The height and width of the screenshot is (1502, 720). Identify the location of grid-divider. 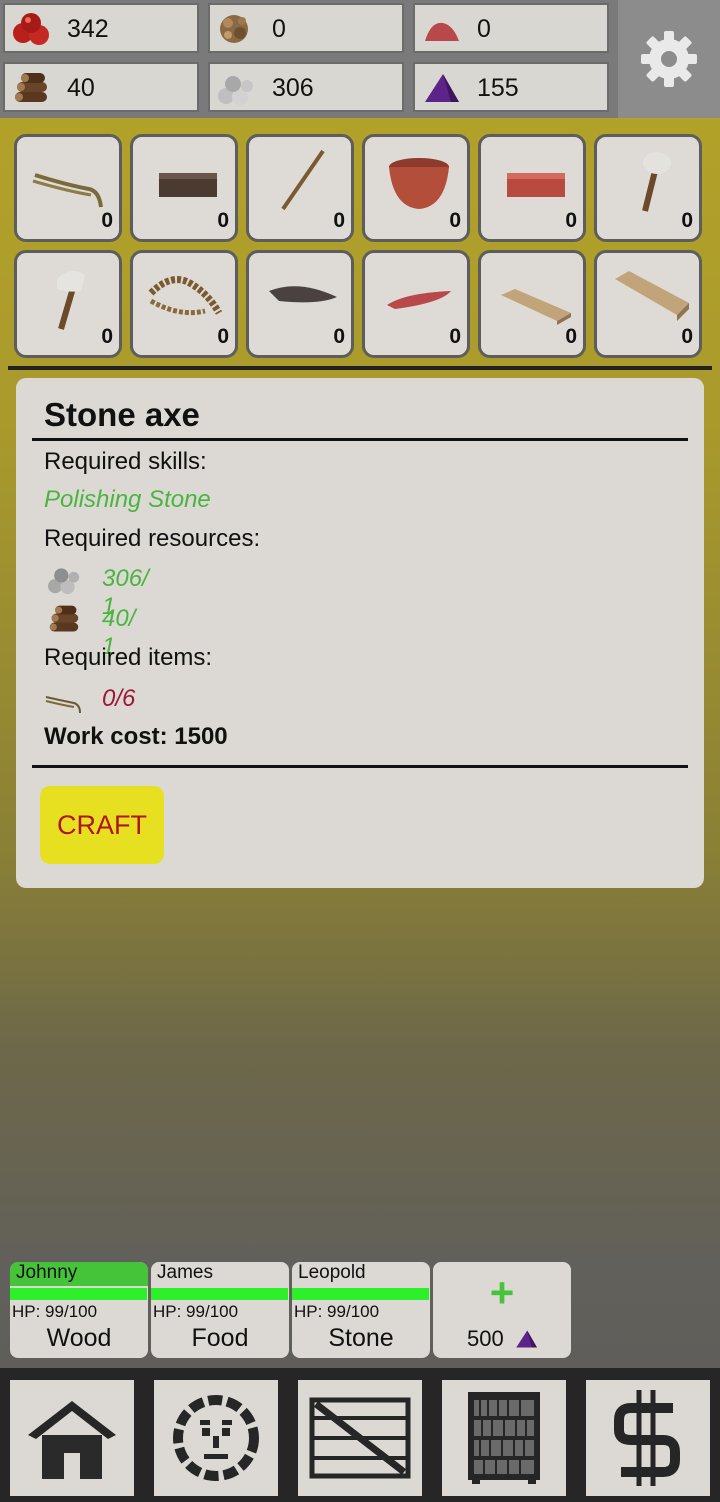
(360, 368).